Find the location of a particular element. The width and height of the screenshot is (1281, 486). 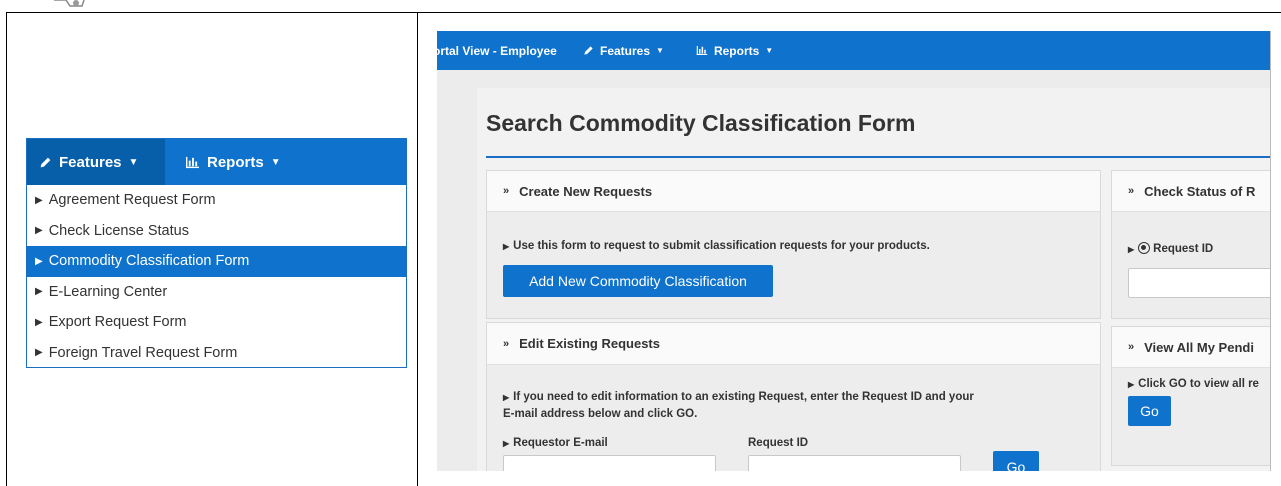

menu-item-label: Check License Status is located at coordinates (118, 230).